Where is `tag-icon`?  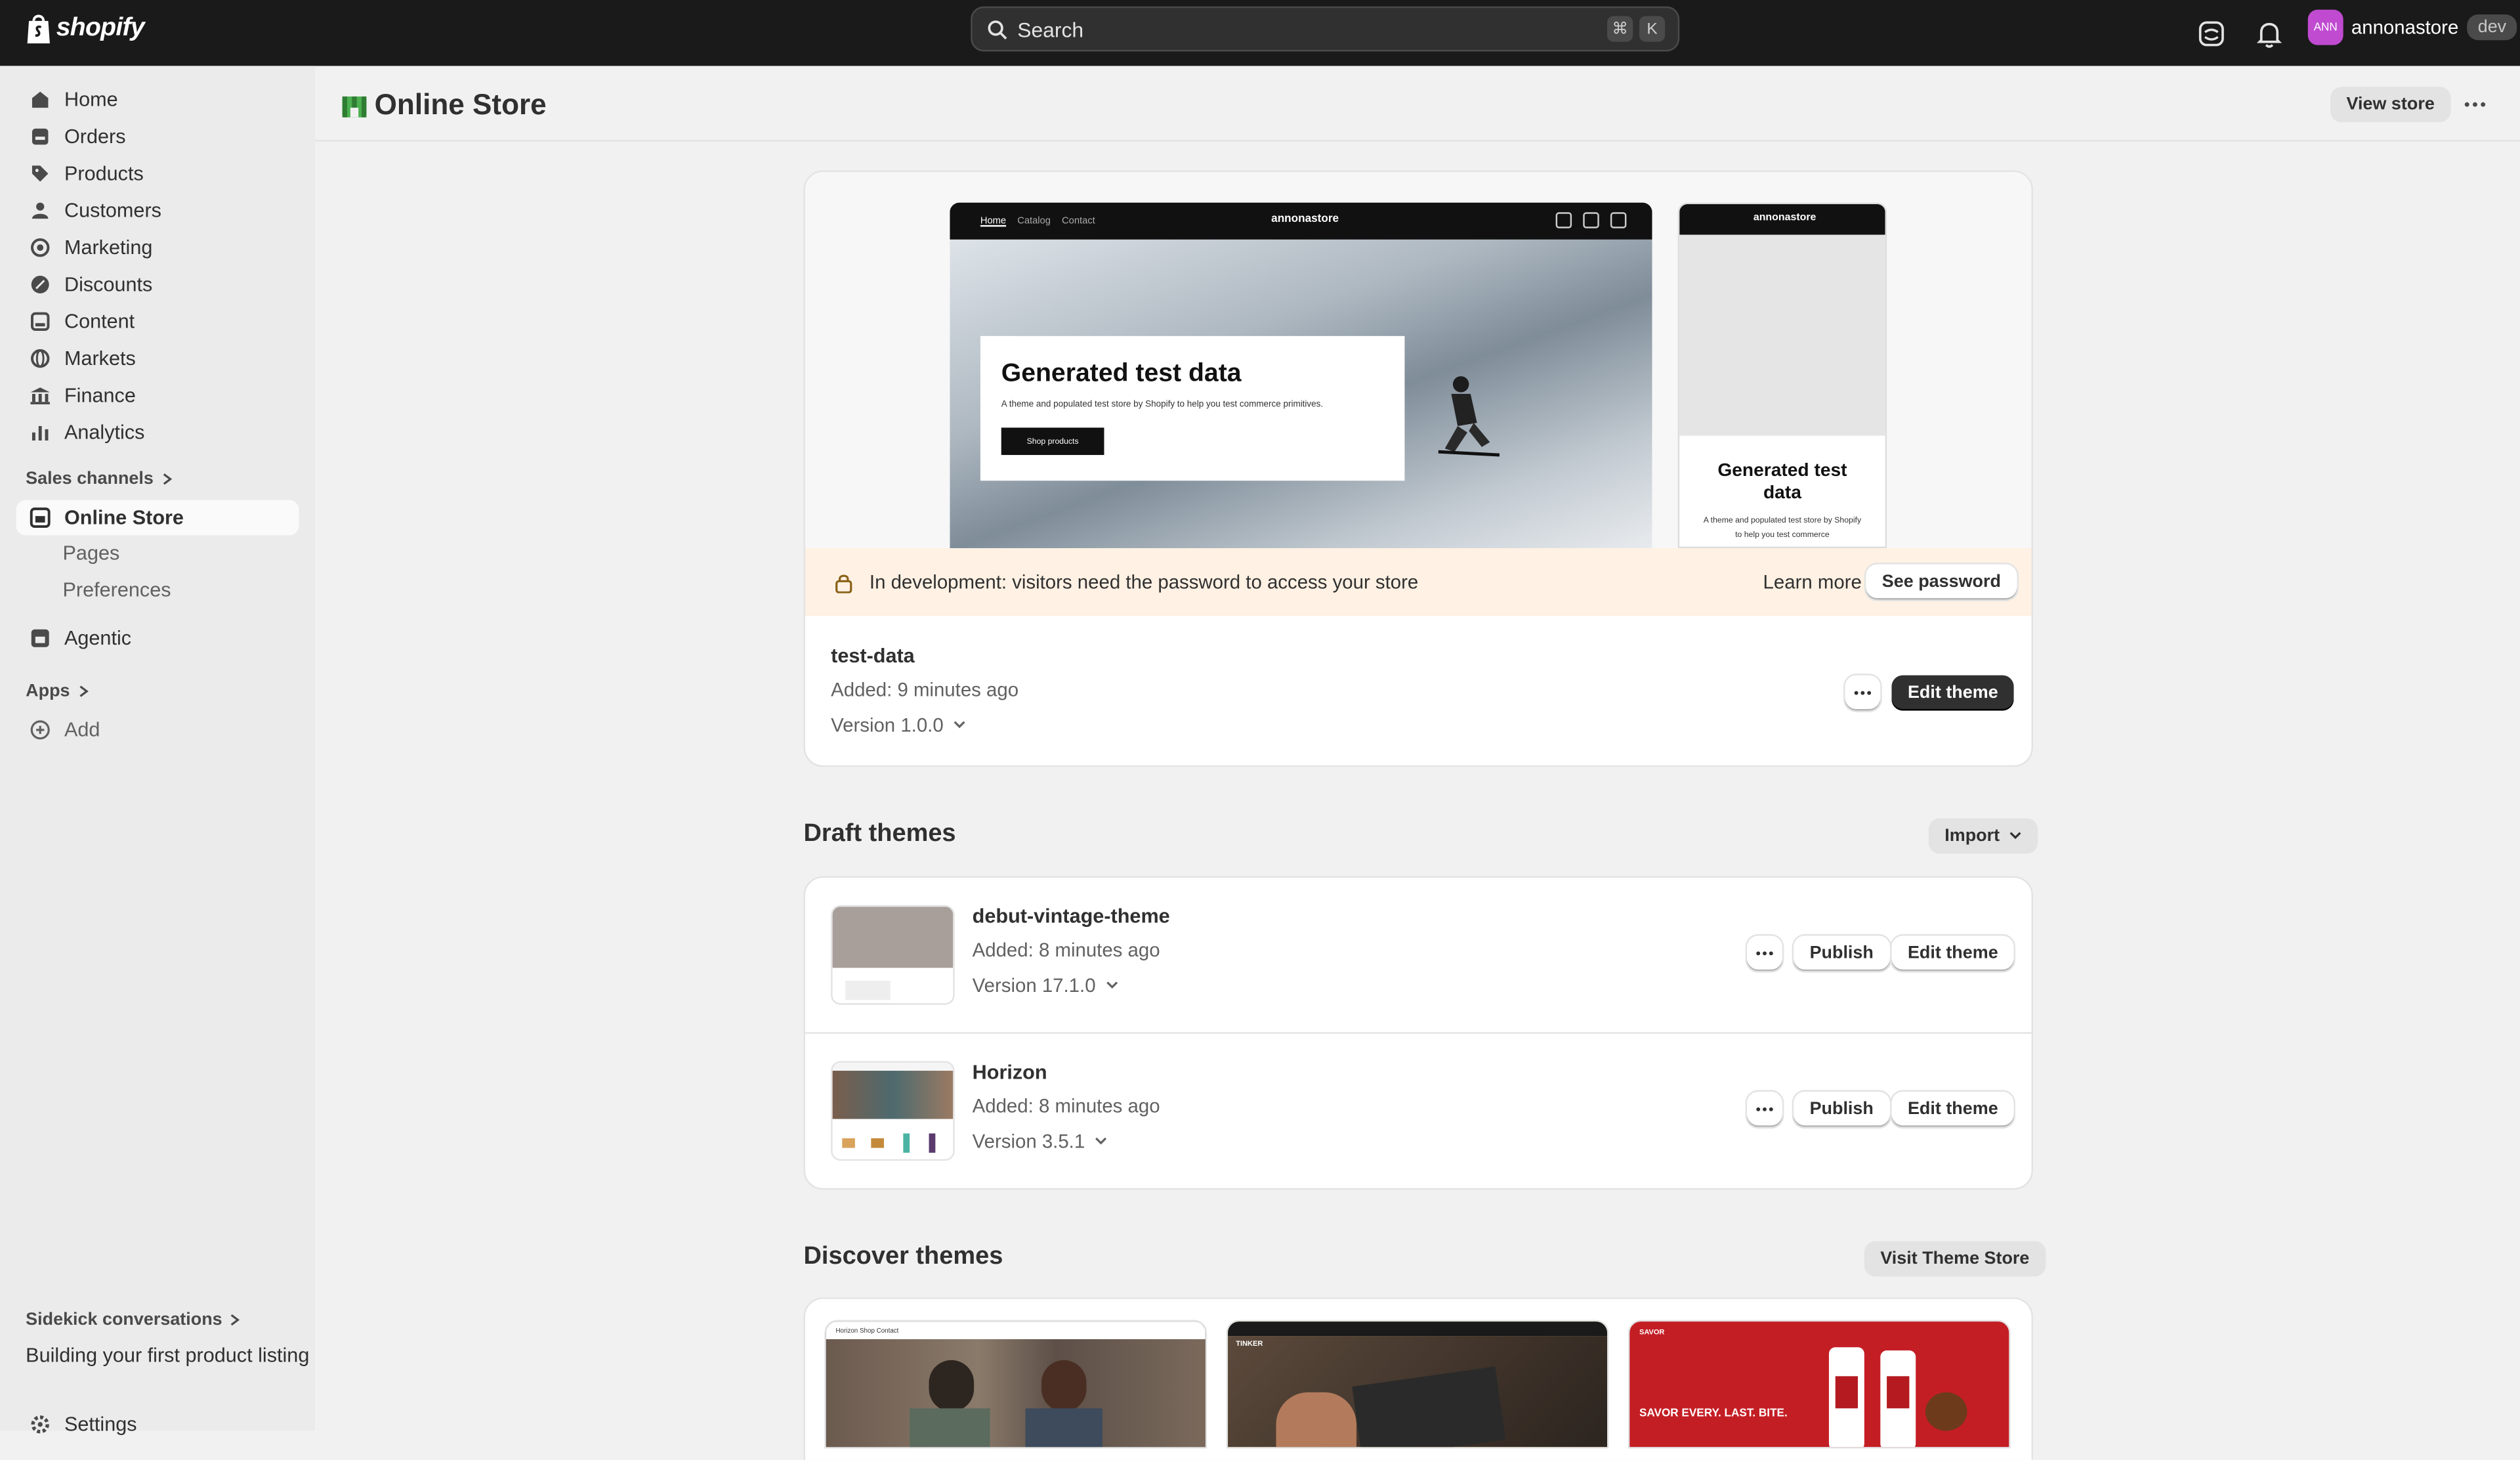
tag-icon is located at coordinates (40, 173).